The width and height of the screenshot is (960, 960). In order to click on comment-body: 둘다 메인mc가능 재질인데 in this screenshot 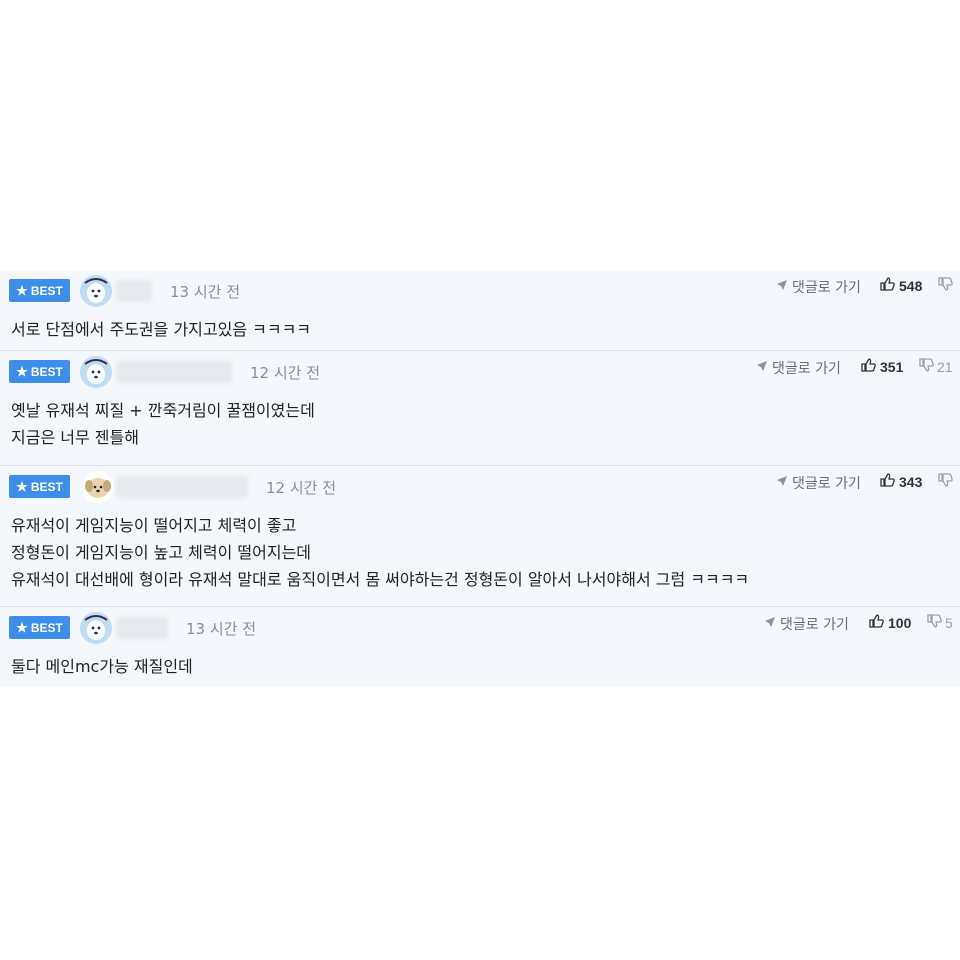, I will do `click(102, 666)`.